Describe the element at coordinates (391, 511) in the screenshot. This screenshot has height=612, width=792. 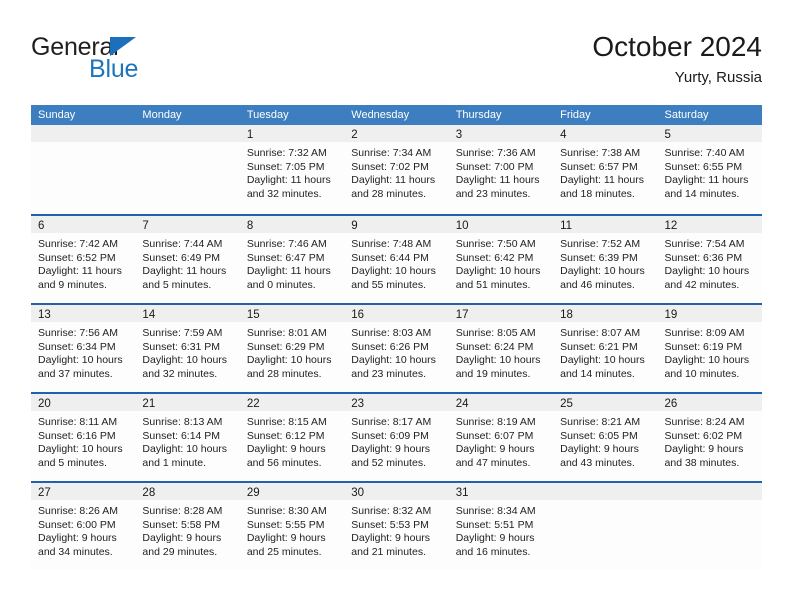
I see `sunrise-text: Sunrise: 8:32 AM` at that location.